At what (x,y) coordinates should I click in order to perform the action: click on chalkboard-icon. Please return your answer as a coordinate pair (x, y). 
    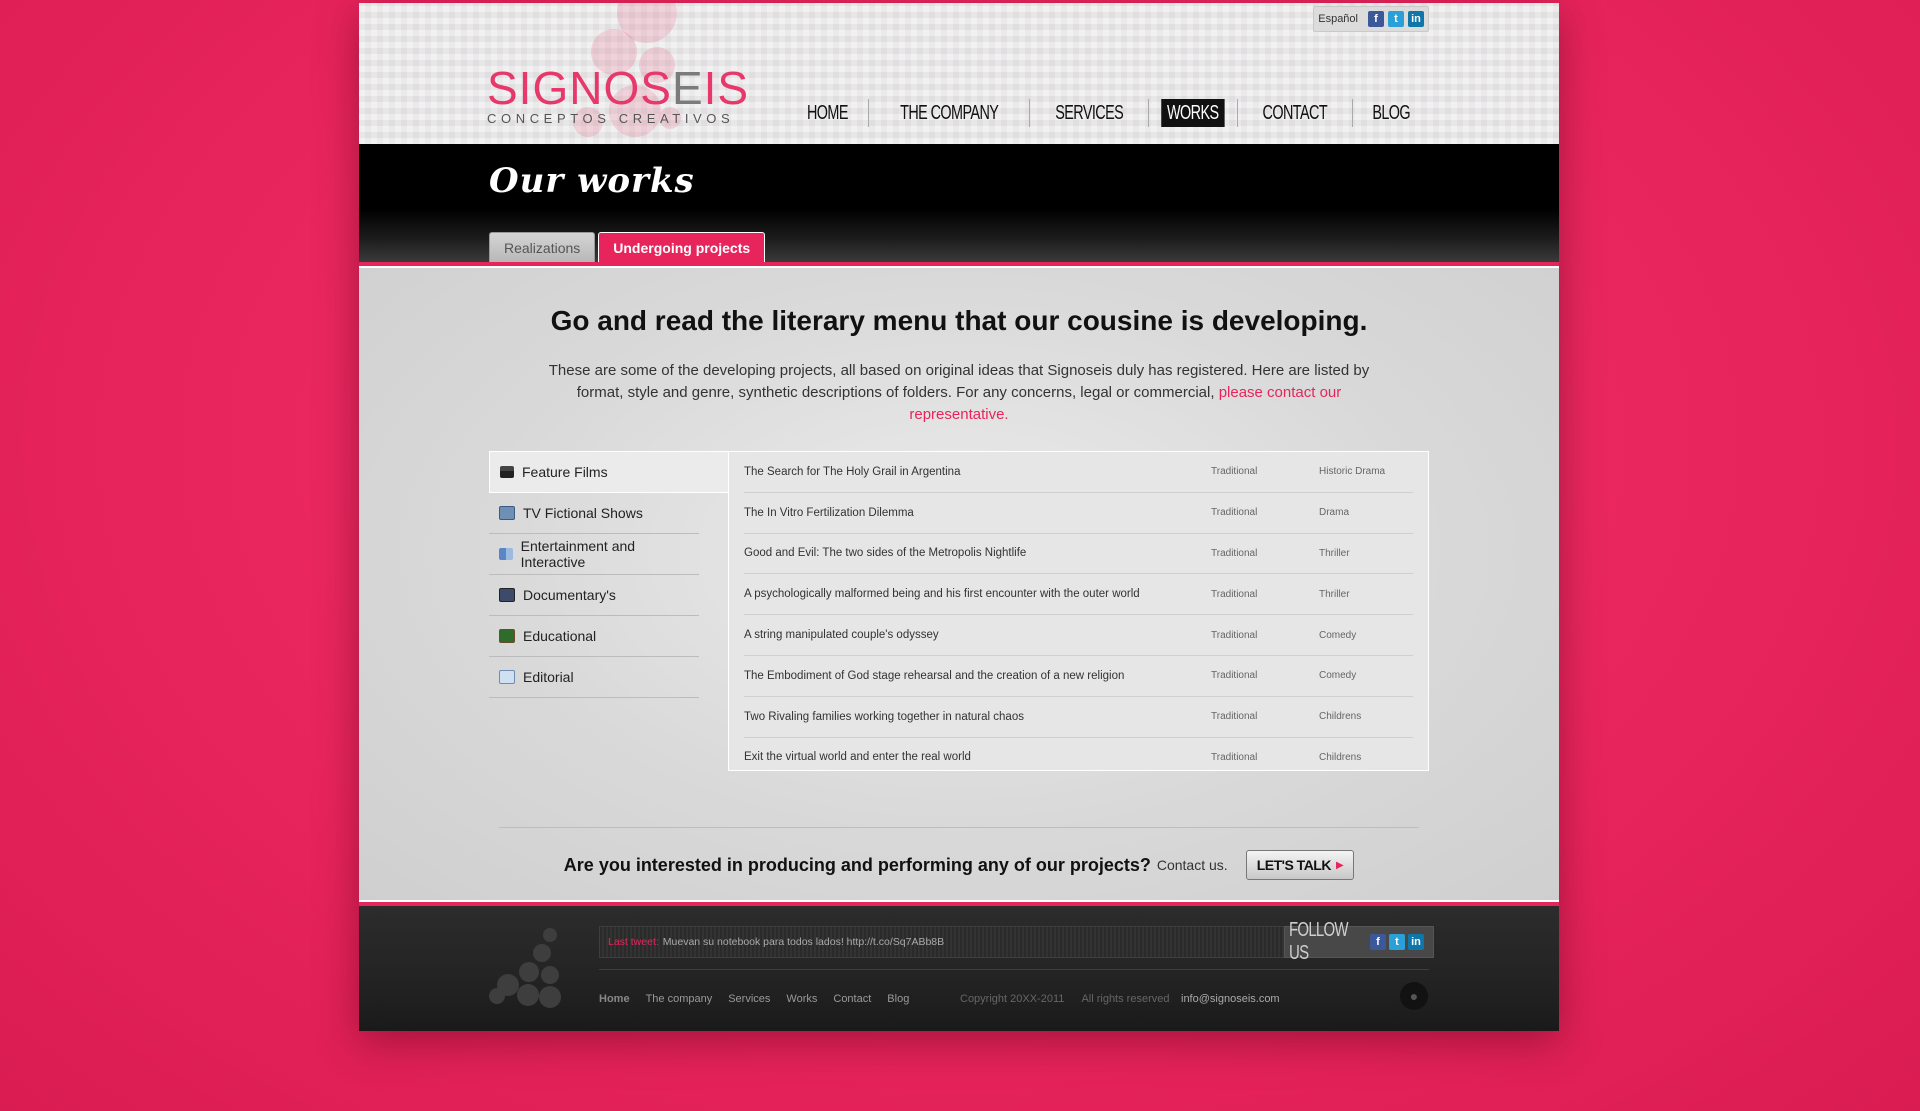
    Looking at the image, I should click on (507, 636).